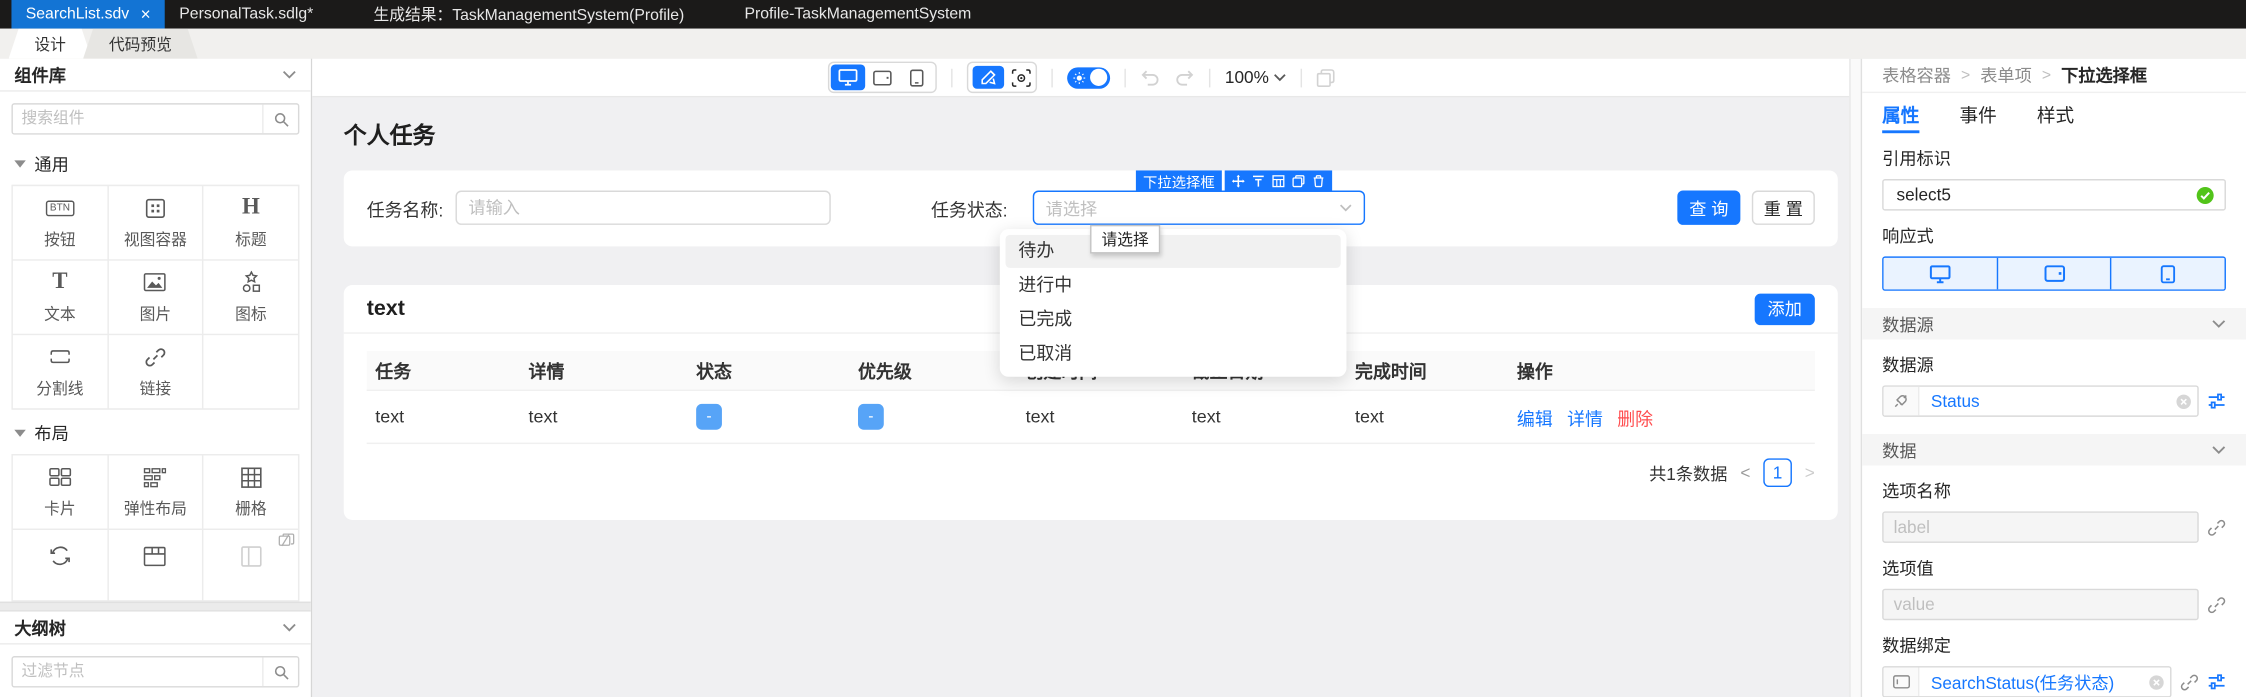 This screenshot has height=697, width=2246. Describe the element at coordinates (250, 223) in the screenshot. I see `component-heading: H 标题` at that location.